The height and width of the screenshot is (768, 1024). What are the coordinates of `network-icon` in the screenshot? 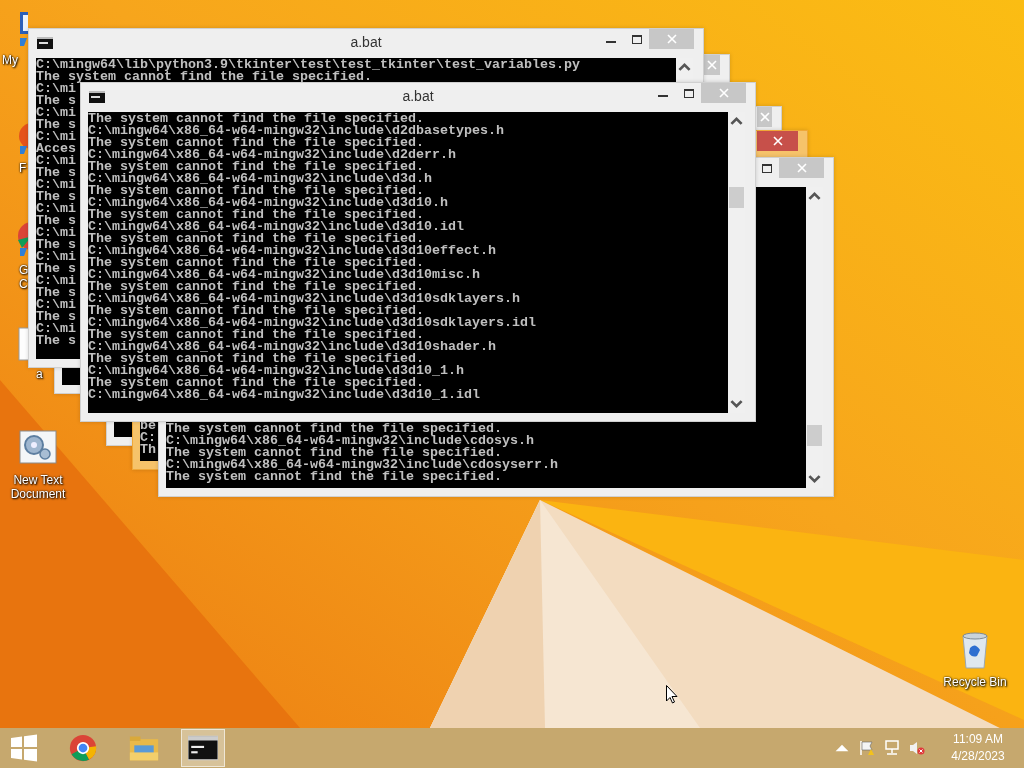 It's located at (892, 748).